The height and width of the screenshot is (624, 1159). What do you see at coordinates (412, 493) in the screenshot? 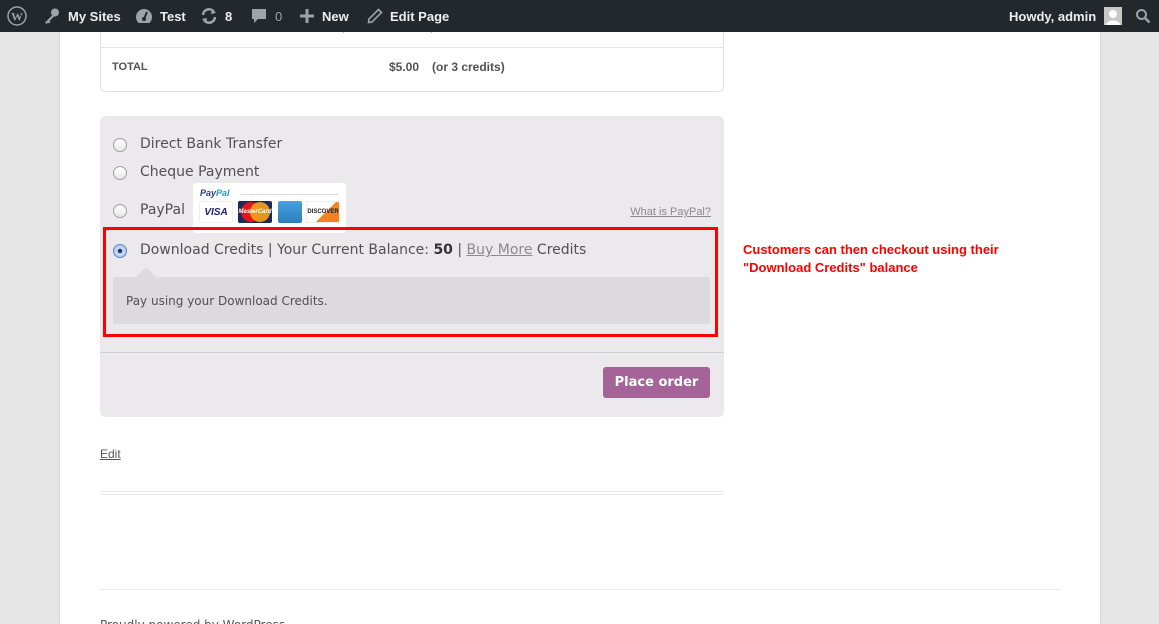
I see `content-divider` at bounding box center [412, 493].